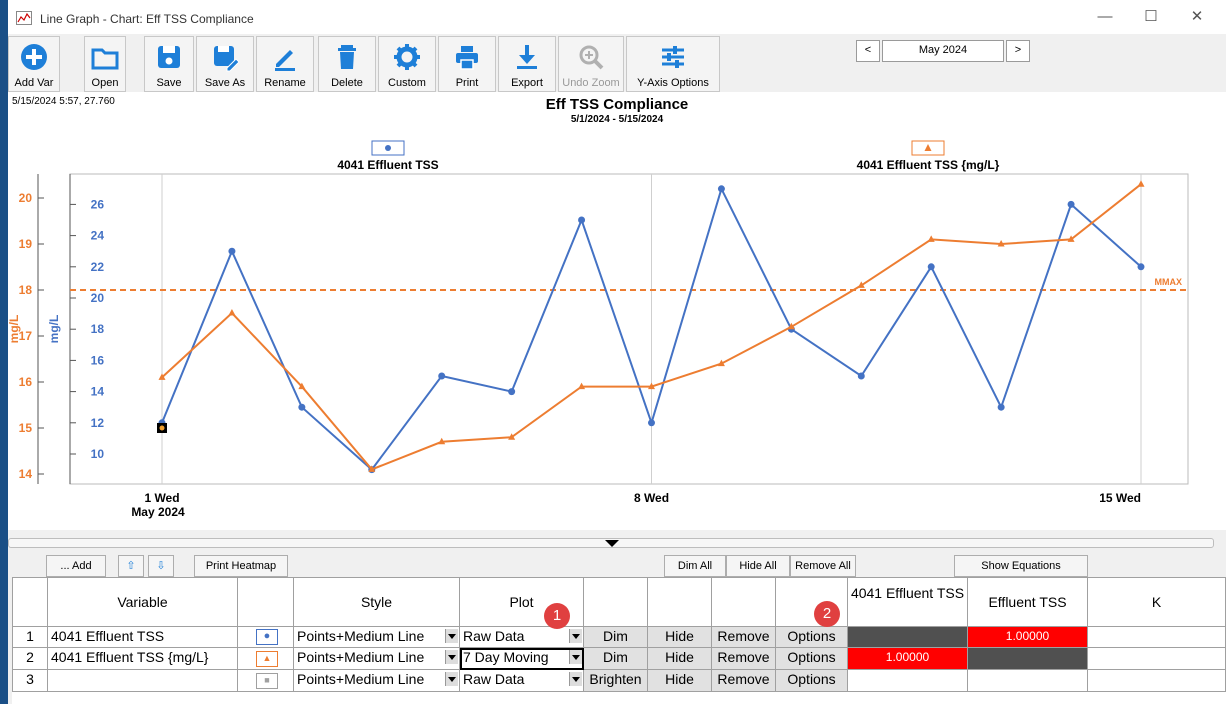 The width and height of the screenshot is (1226, 704). I want to click on move-down-button: ⇩, so click(161, 566).